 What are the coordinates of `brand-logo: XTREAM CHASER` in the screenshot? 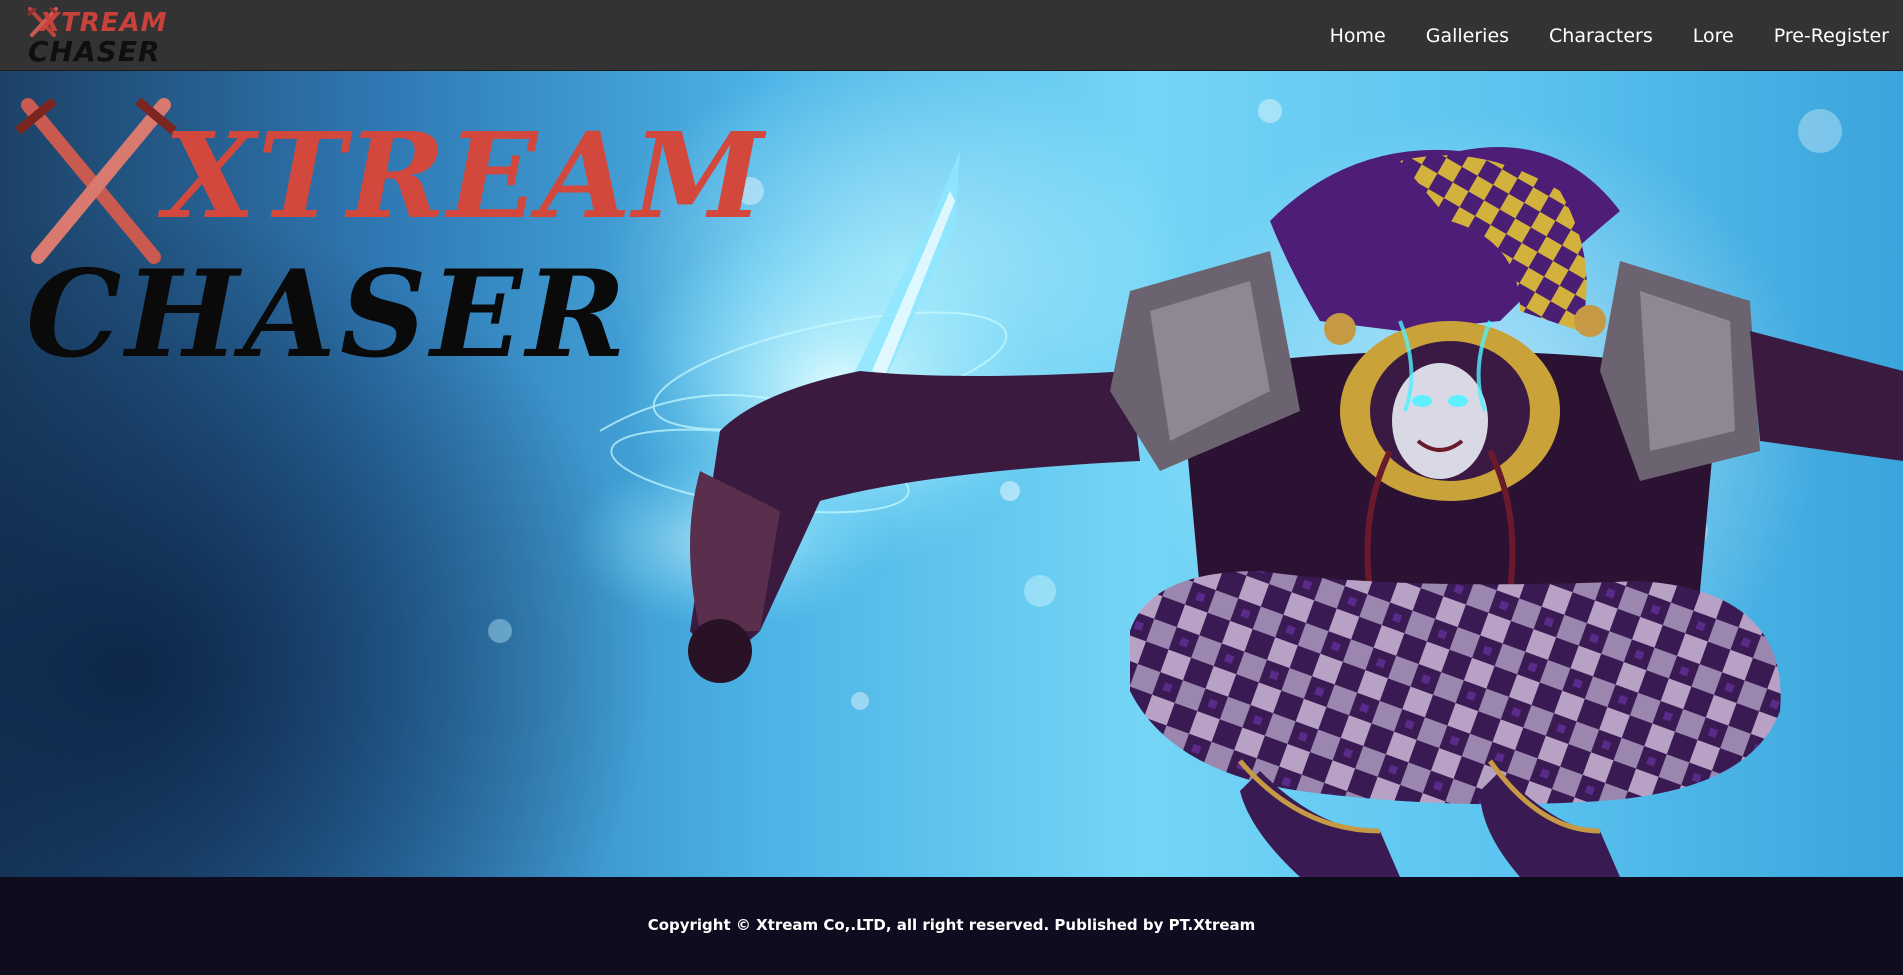 It's located at (96, 36).